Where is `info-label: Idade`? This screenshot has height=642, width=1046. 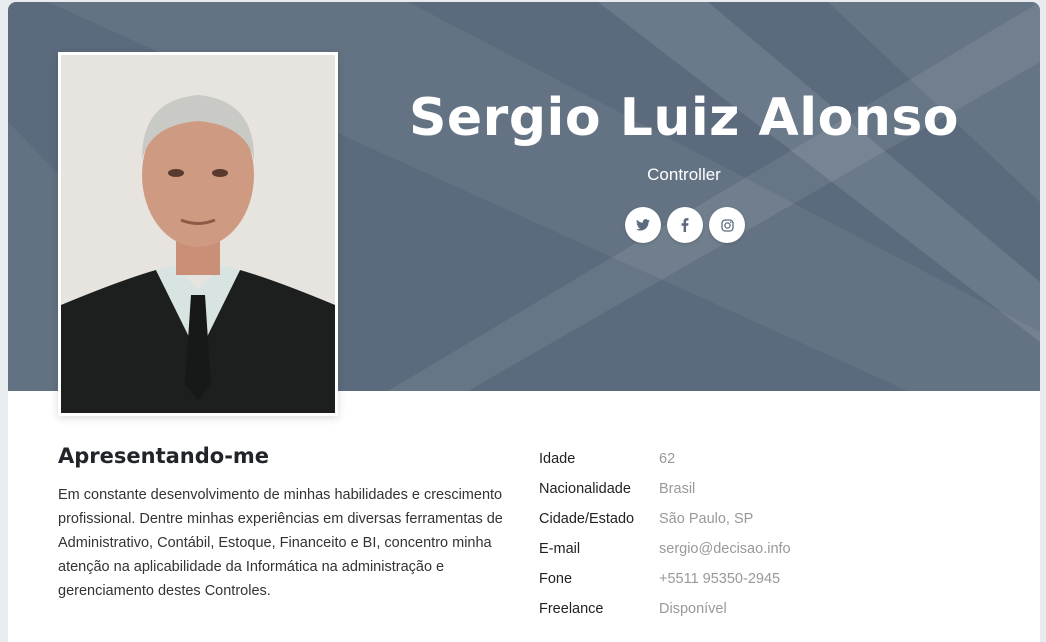 info-label: Idade is located at coordinates (557, 459).